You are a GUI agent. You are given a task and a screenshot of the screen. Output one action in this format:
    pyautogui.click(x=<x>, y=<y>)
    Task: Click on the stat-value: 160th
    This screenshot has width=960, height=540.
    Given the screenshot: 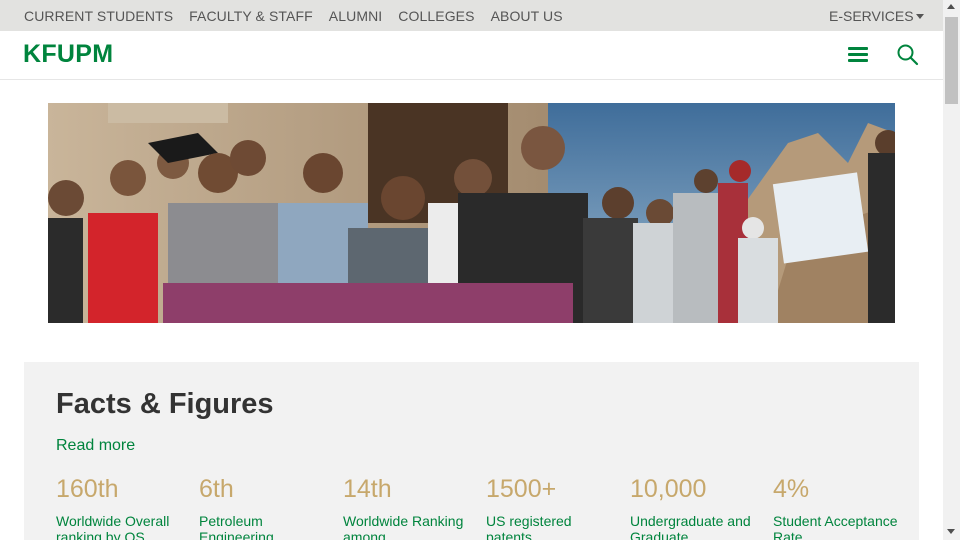 What is the action you would take?
    pyautogui.click(x=87, y=489)
    